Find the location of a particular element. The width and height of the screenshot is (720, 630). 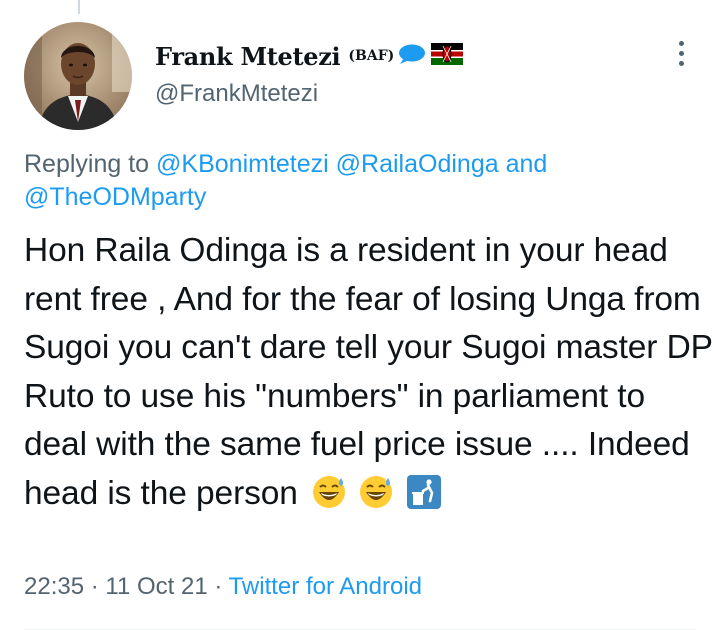

thread-connector-line is located at coordinates (79, 7).